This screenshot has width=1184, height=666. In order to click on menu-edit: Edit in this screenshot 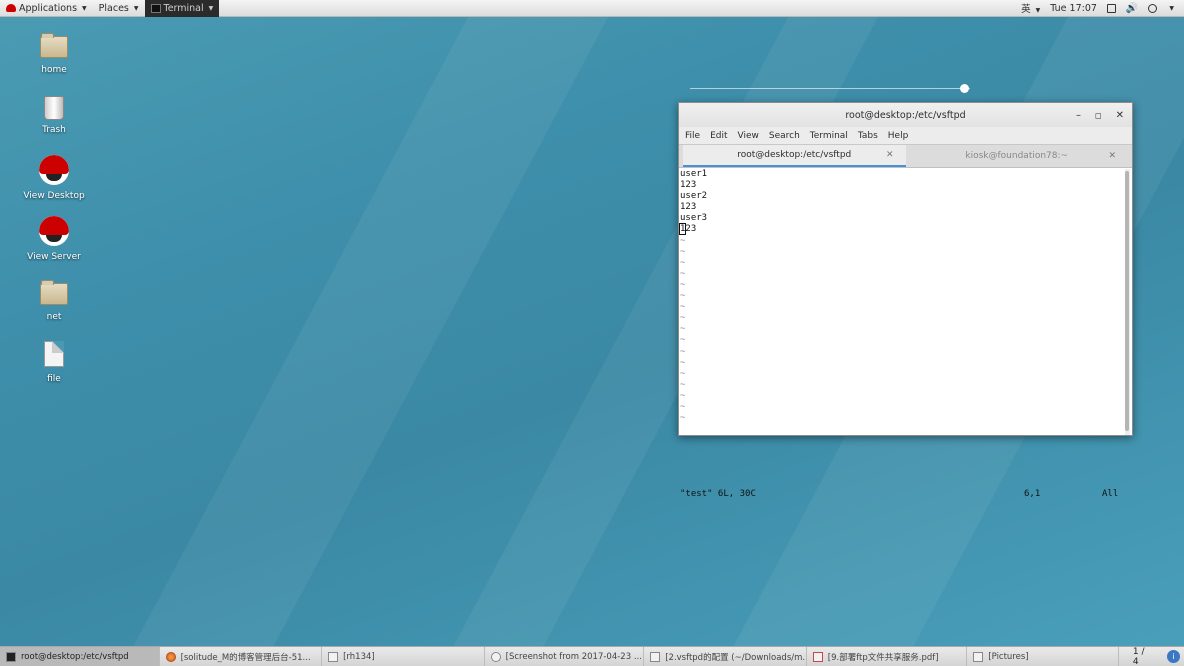, I will do `click(718, 136)`.